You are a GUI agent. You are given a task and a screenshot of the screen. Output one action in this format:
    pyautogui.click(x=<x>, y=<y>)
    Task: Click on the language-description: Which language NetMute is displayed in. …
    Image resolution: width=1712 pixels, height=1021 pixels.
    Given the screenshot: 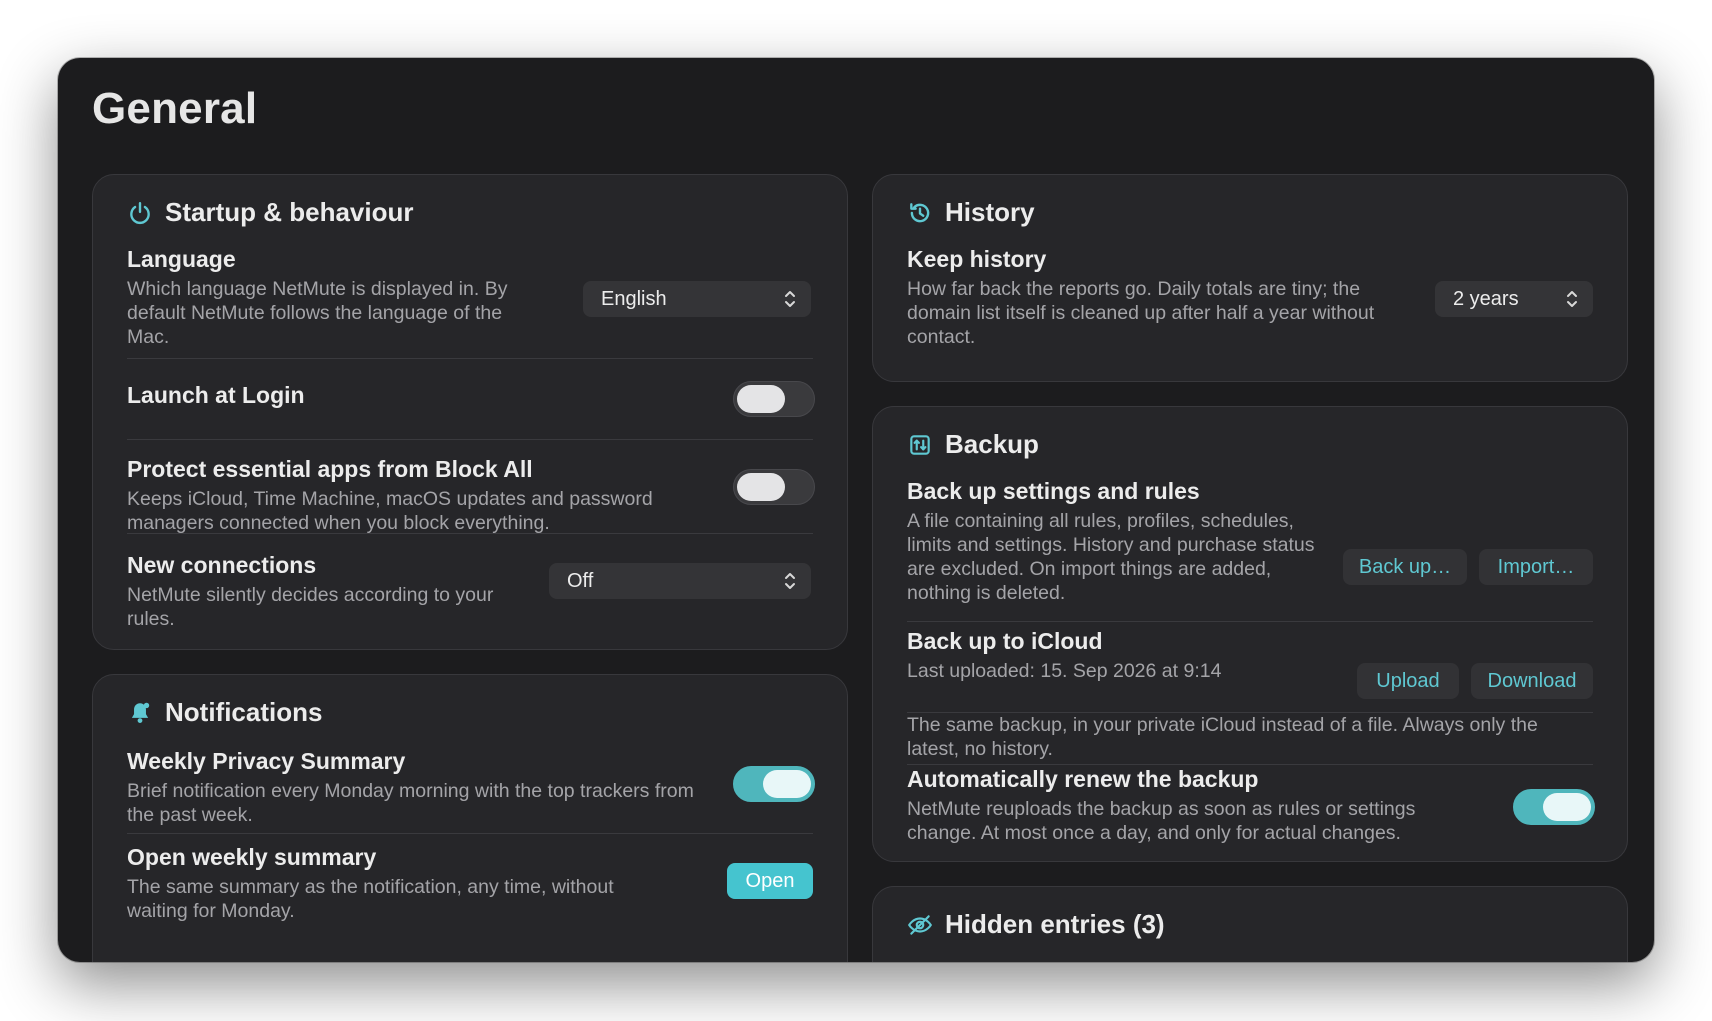 What is the action you would take?
    pyautogui.click(x=317, y=313)
    